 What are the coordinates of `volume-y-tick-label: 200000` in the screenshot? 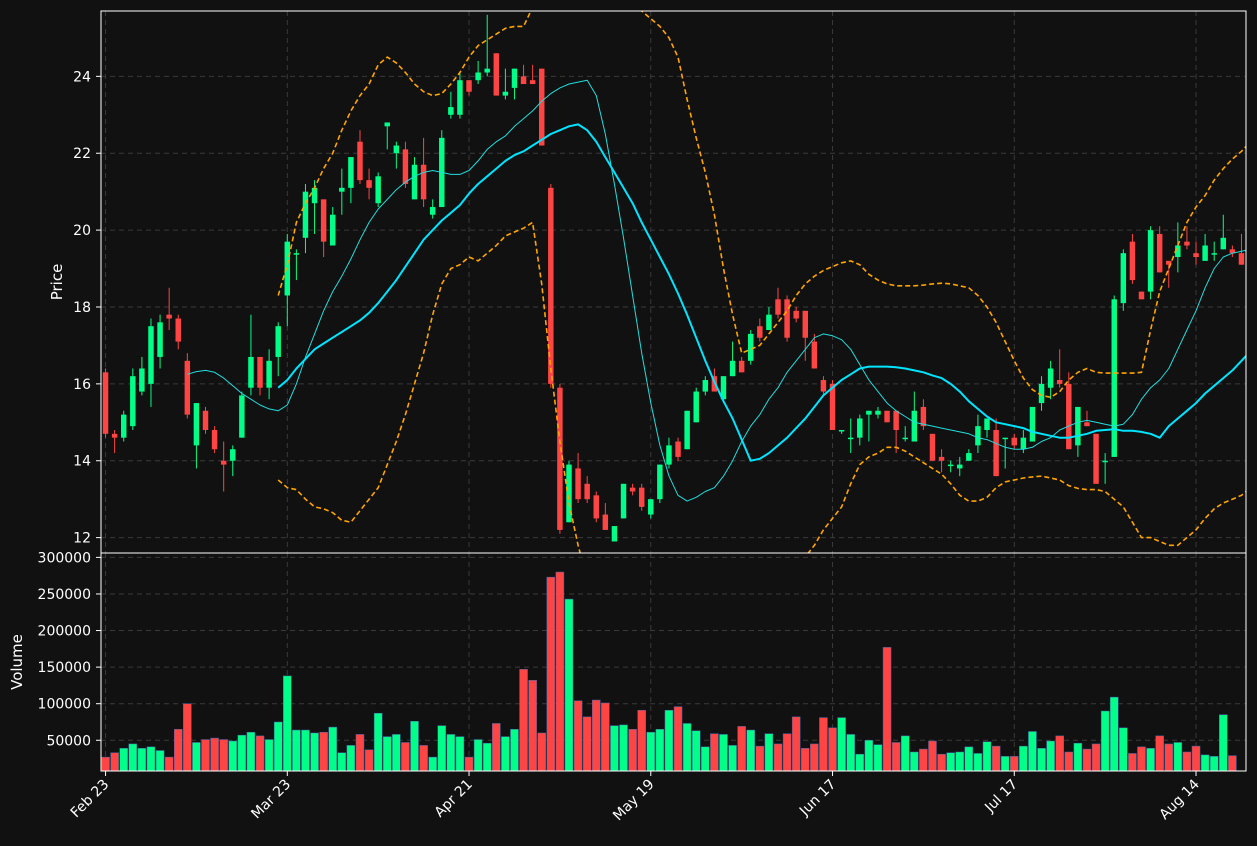 It's located at (64, 632).